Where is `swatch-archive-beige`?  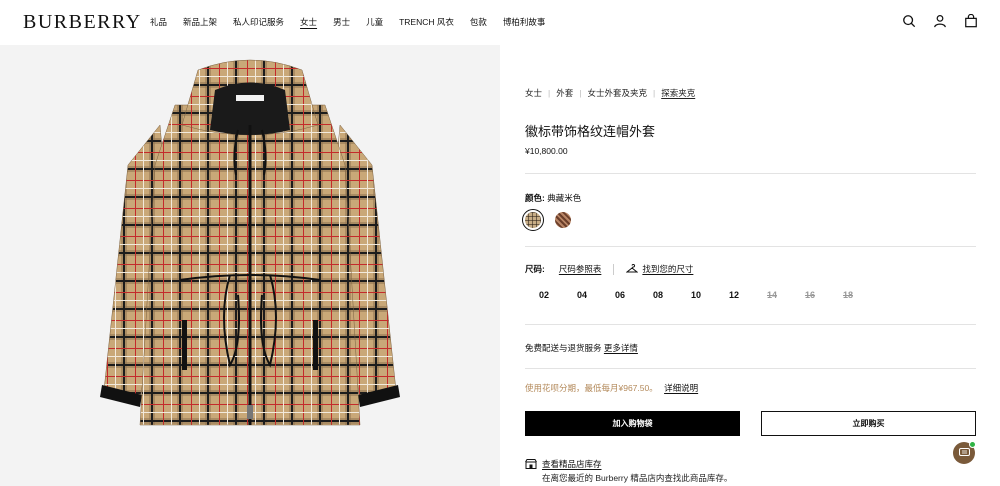 swatch-archive-beige is located at coordinates (533, 220).